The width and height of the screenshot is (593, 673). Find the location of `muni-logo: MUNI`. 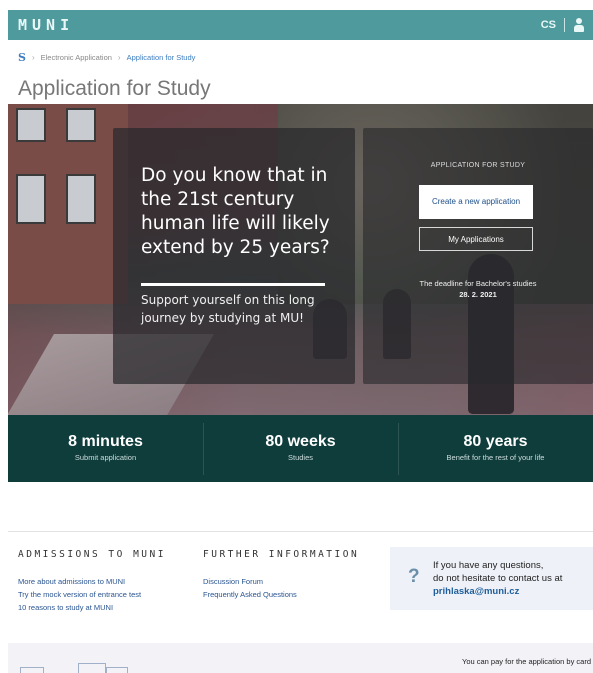

muni-logo: MUNI is located at coordinates (46, 25).